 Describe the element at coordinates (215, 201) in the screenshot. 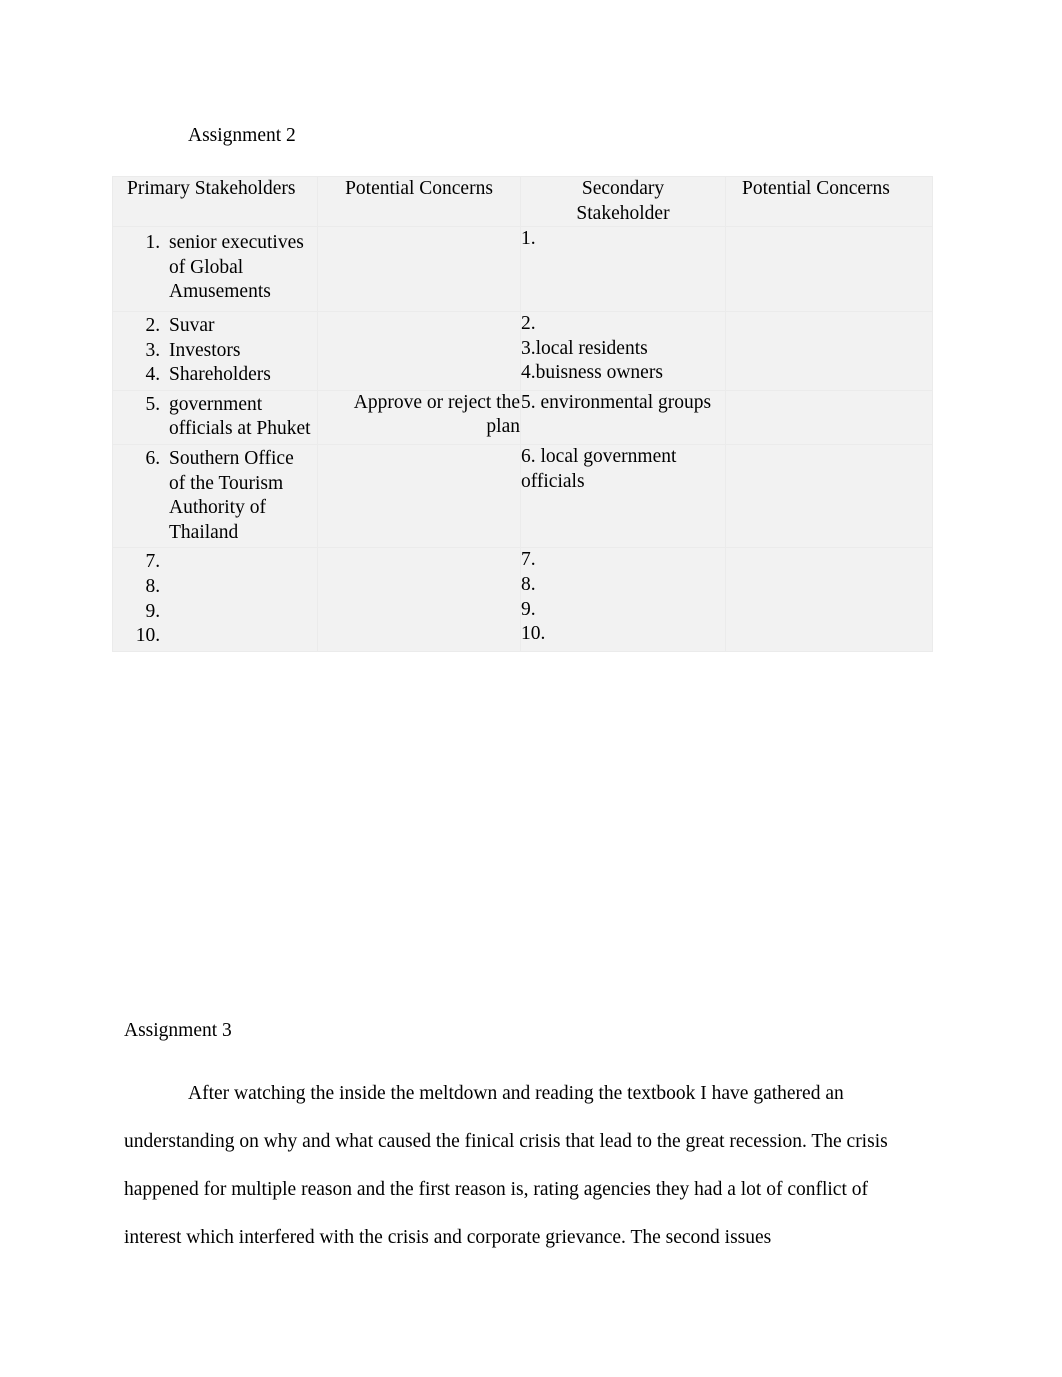

I see `column-header-primary-stakeholders: Primary Stakeholders` at that location.